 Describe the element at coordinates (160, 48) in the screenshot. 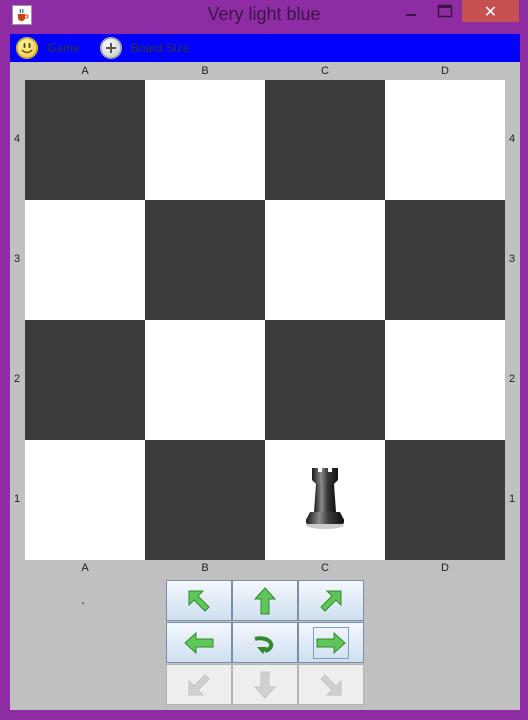

I see `menu-board-size-label: Board Size` at that location.